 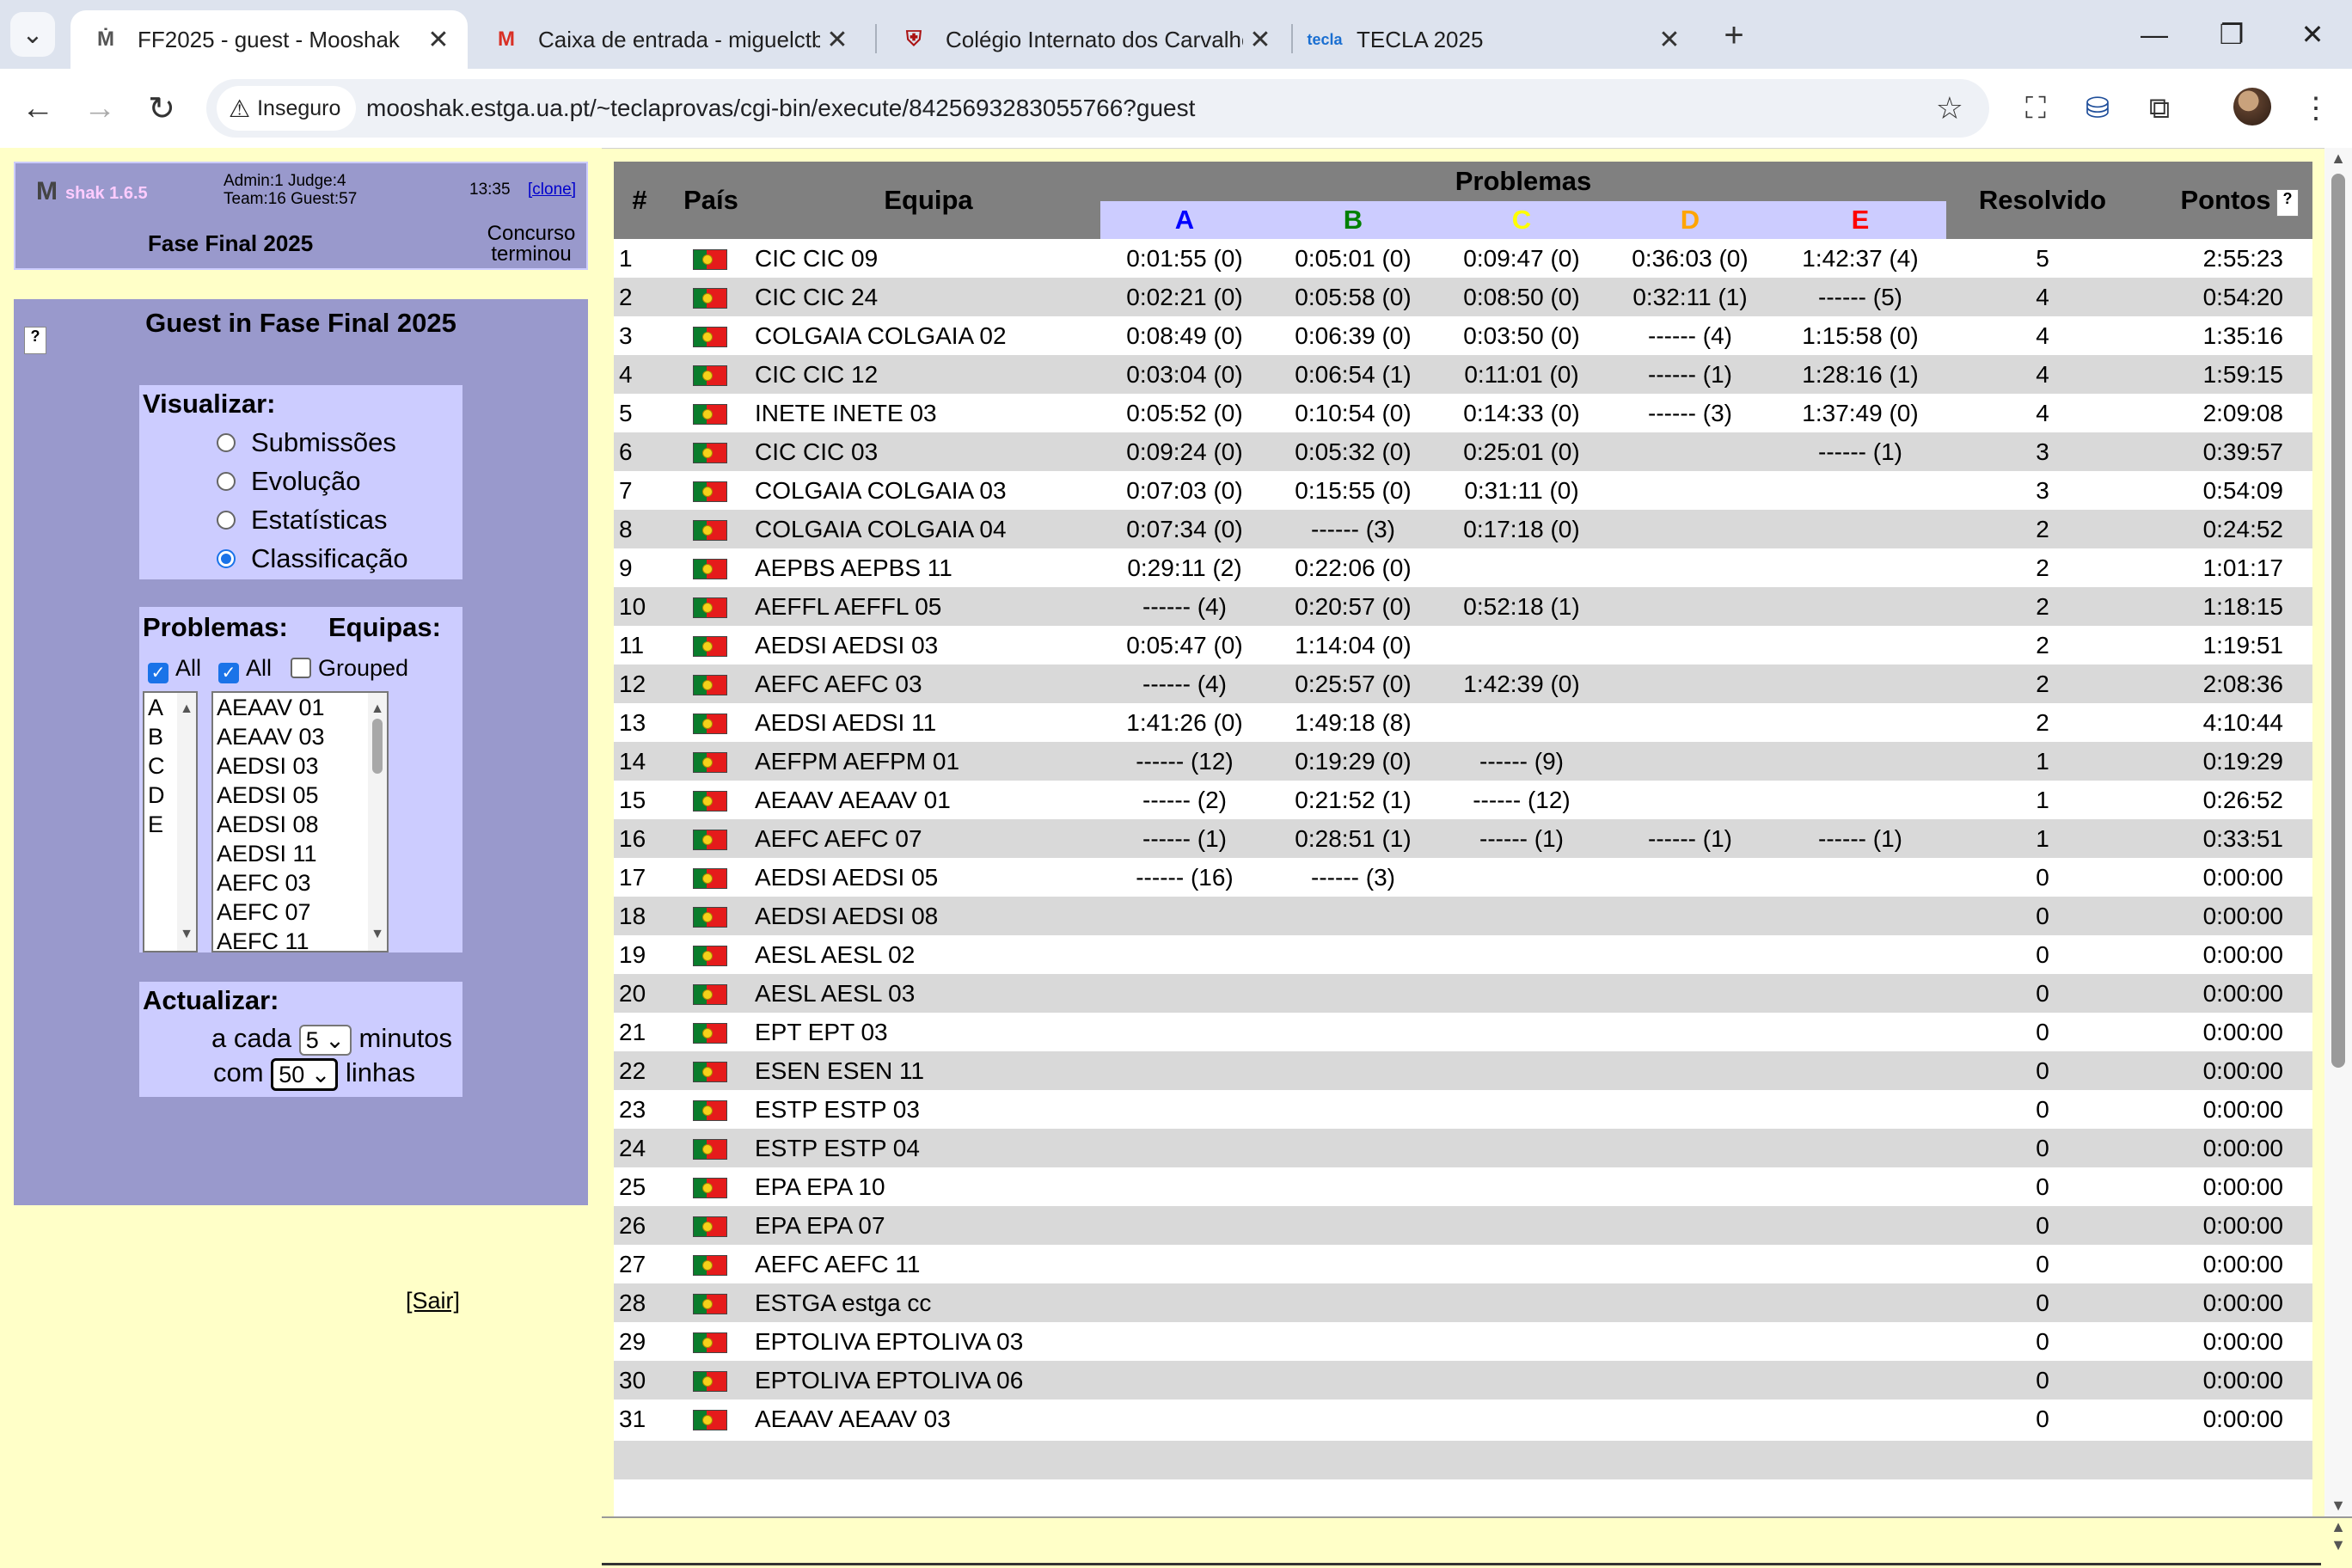 I want to click on view-label: Visualizar:, so click(x=209, y=404).